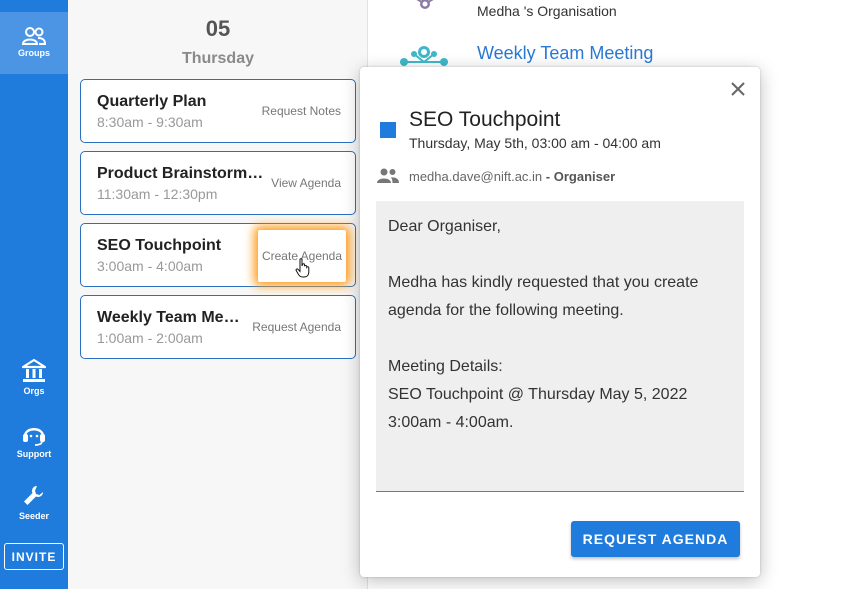  Describe the element at coordinates (388, 130) in the screenshot. I see `meeting-color-square` at that location.